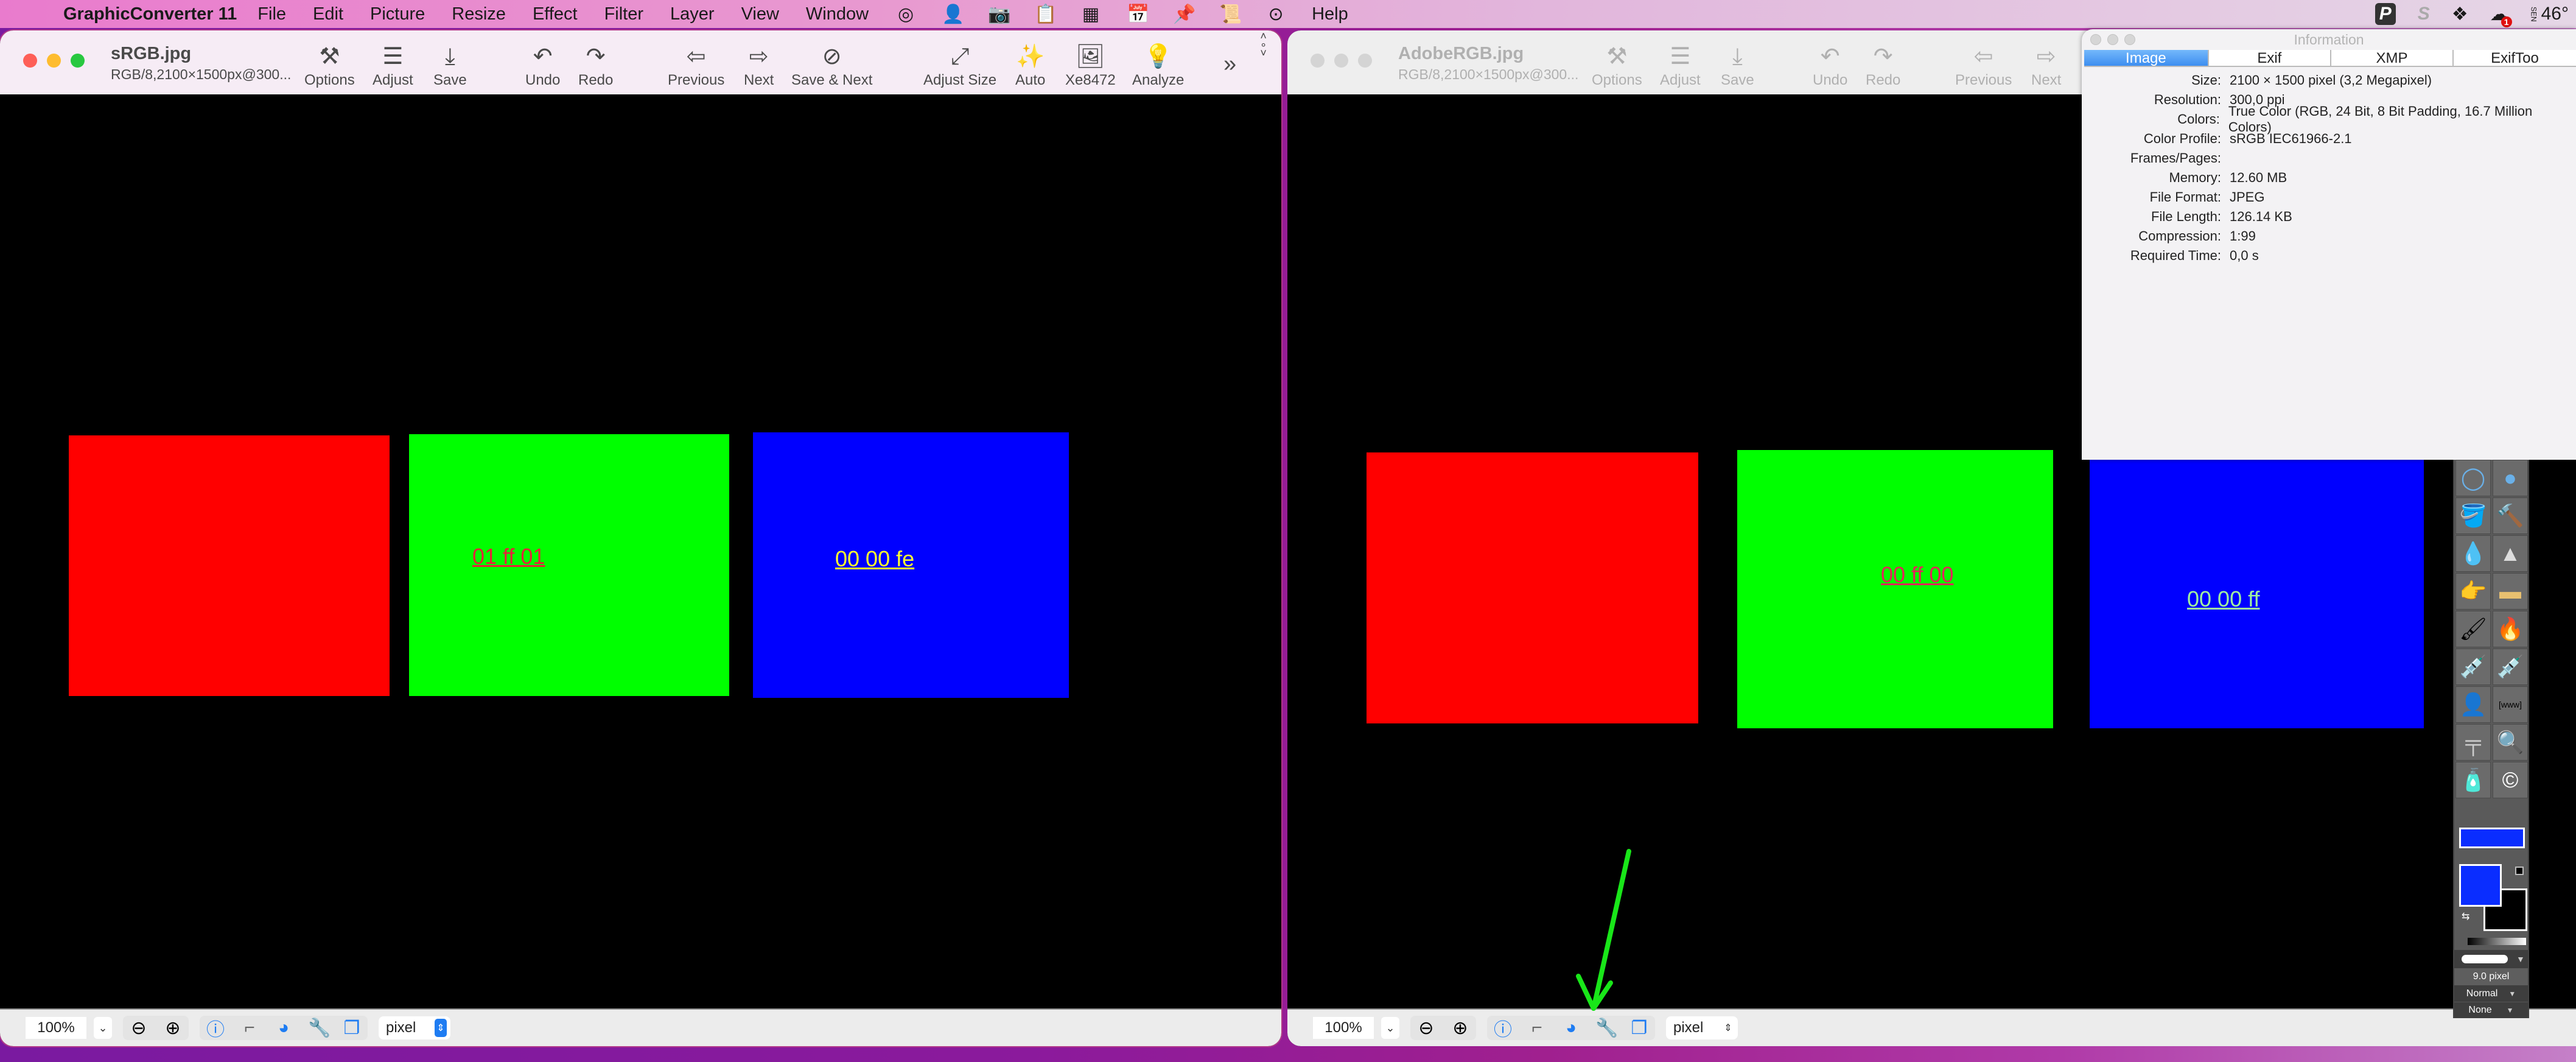  What do you see at coordinates (959, 65) in the screenshot?
I see `adjust-size-button: ⤢ Adjust Size` at bounding box center [959, 65].